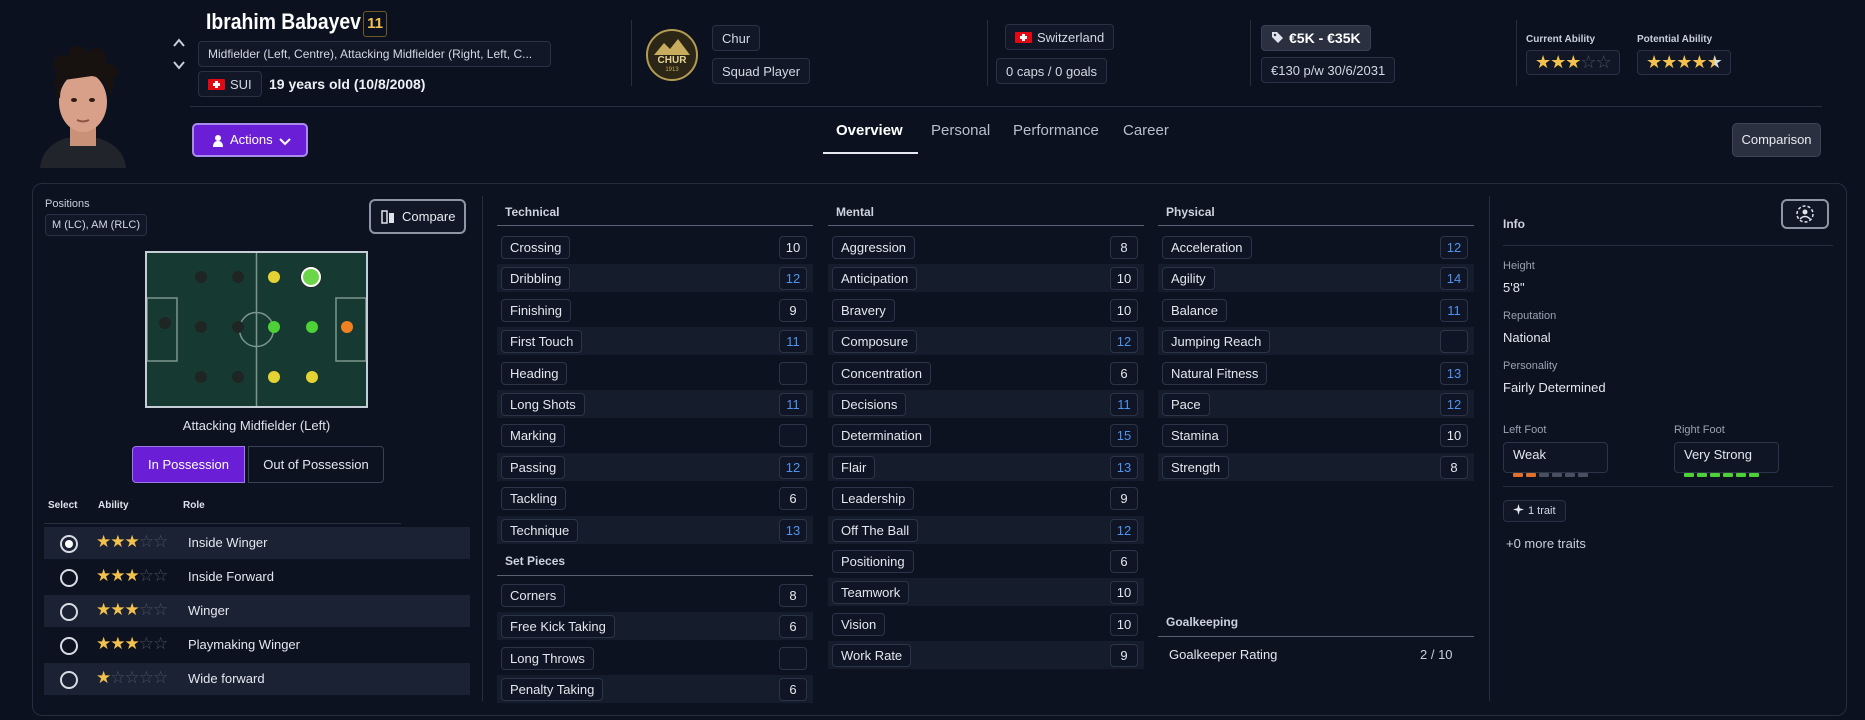 The image size is (1865, 720). I want to click on attribute-row: Passing 12, so click(655, 466).